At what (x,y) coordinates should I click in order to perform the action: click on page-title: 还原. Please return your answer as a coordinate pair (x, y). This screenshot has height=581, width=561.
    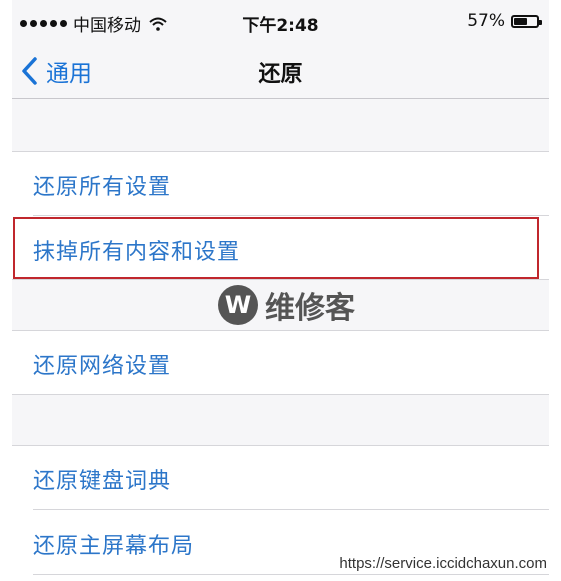
    Looking at the image, I should click on (280, 74).